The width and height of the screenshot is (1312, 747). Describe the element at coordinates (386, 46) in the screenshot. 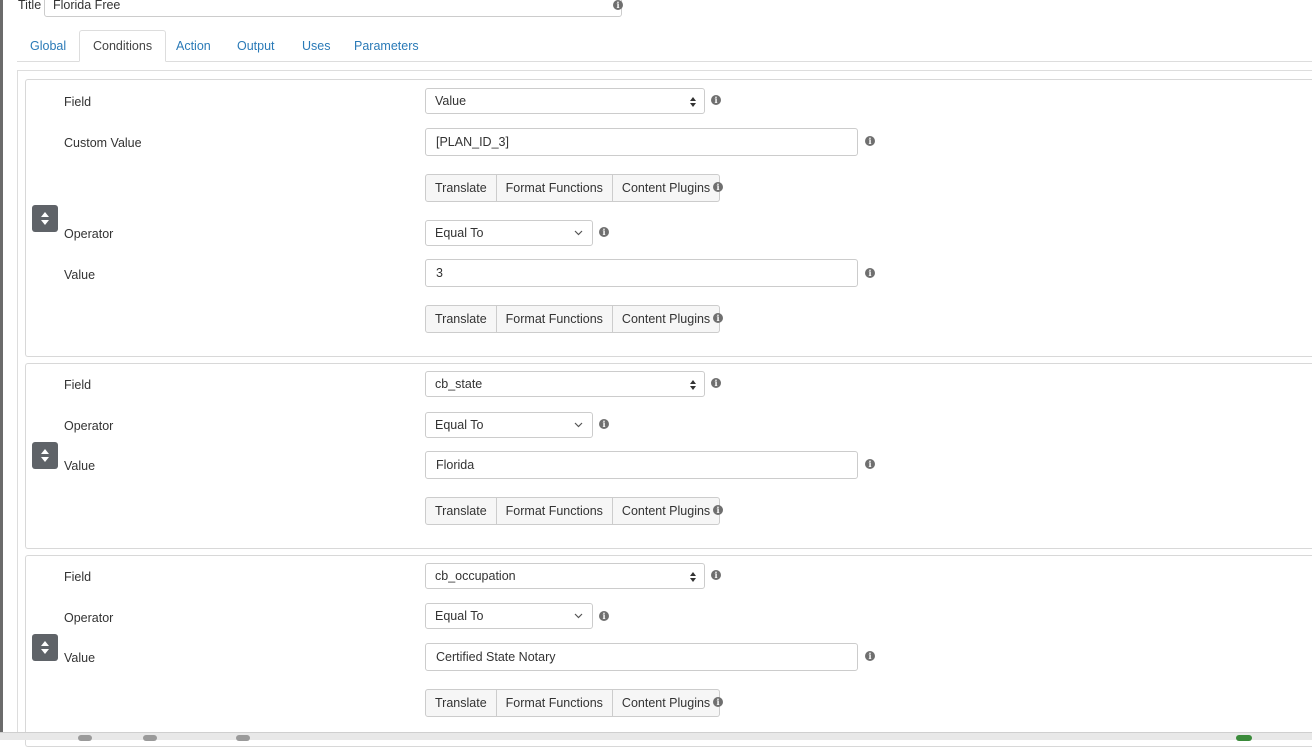

I see `tab-parameters: Parameters` at that location.